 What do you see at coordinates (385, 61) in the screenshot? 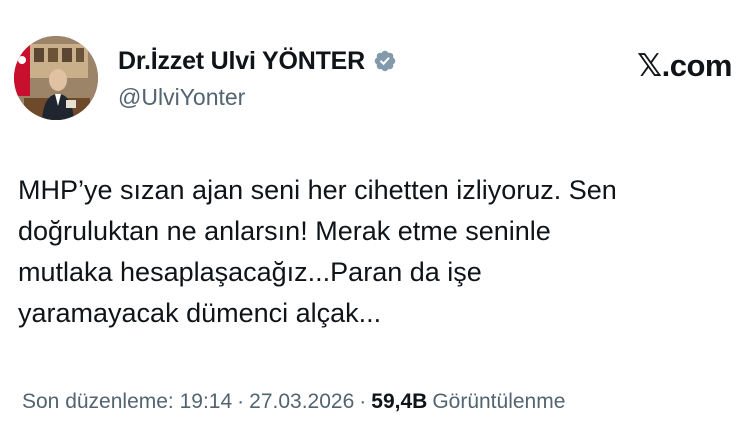
I see `verified-badge-icon` at bounding box center [385, 61].